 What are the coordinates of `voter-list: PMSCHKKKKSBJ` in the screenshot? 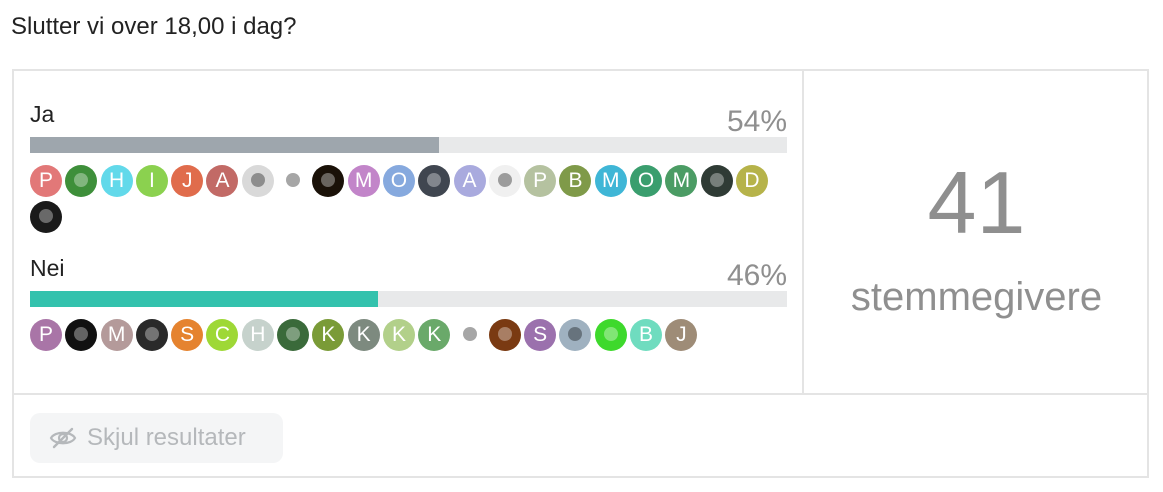 It's located at (408, 337).